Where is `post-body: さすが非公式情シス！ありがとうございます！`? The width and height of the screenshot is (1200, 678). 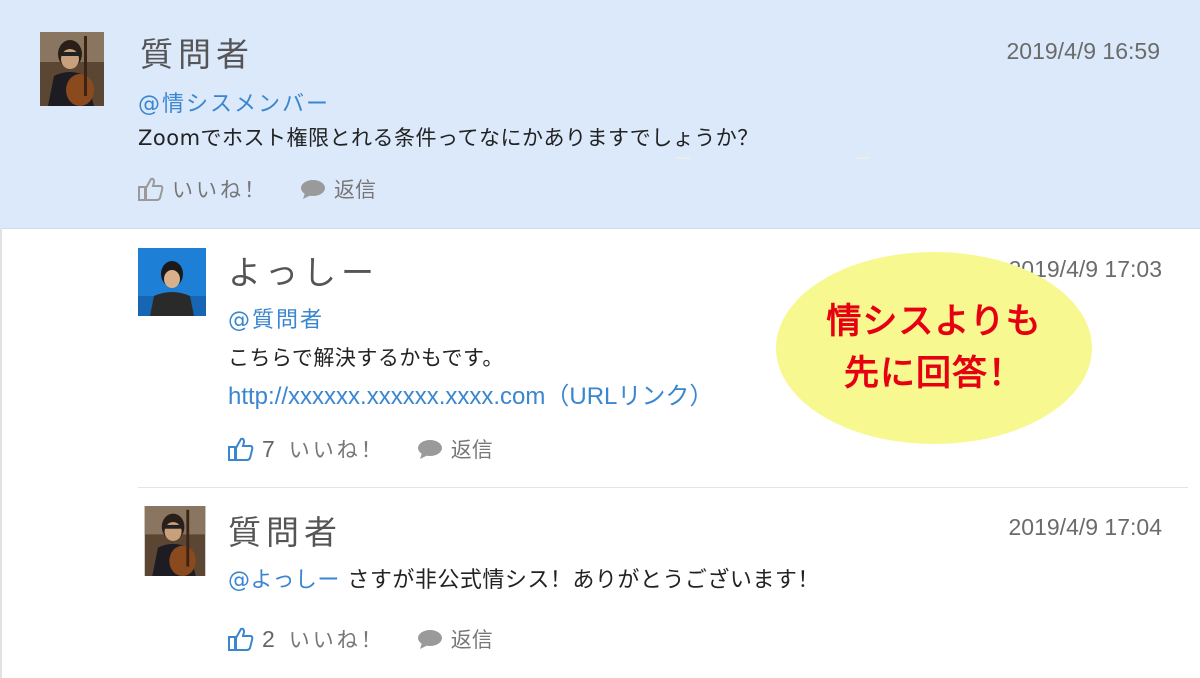 post-body: さすが非公式情シス！ありがとうございます！ is located at coordinates (583, 580).